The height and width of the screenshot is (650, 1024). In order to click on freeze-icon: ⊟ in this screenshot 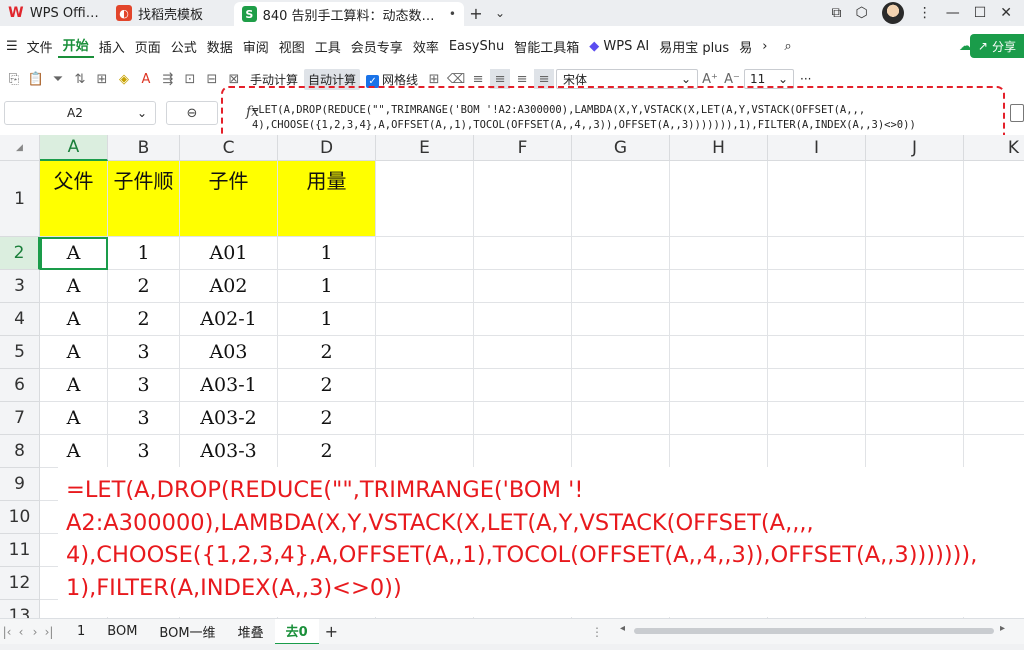, I will do `click(212, 79)`.